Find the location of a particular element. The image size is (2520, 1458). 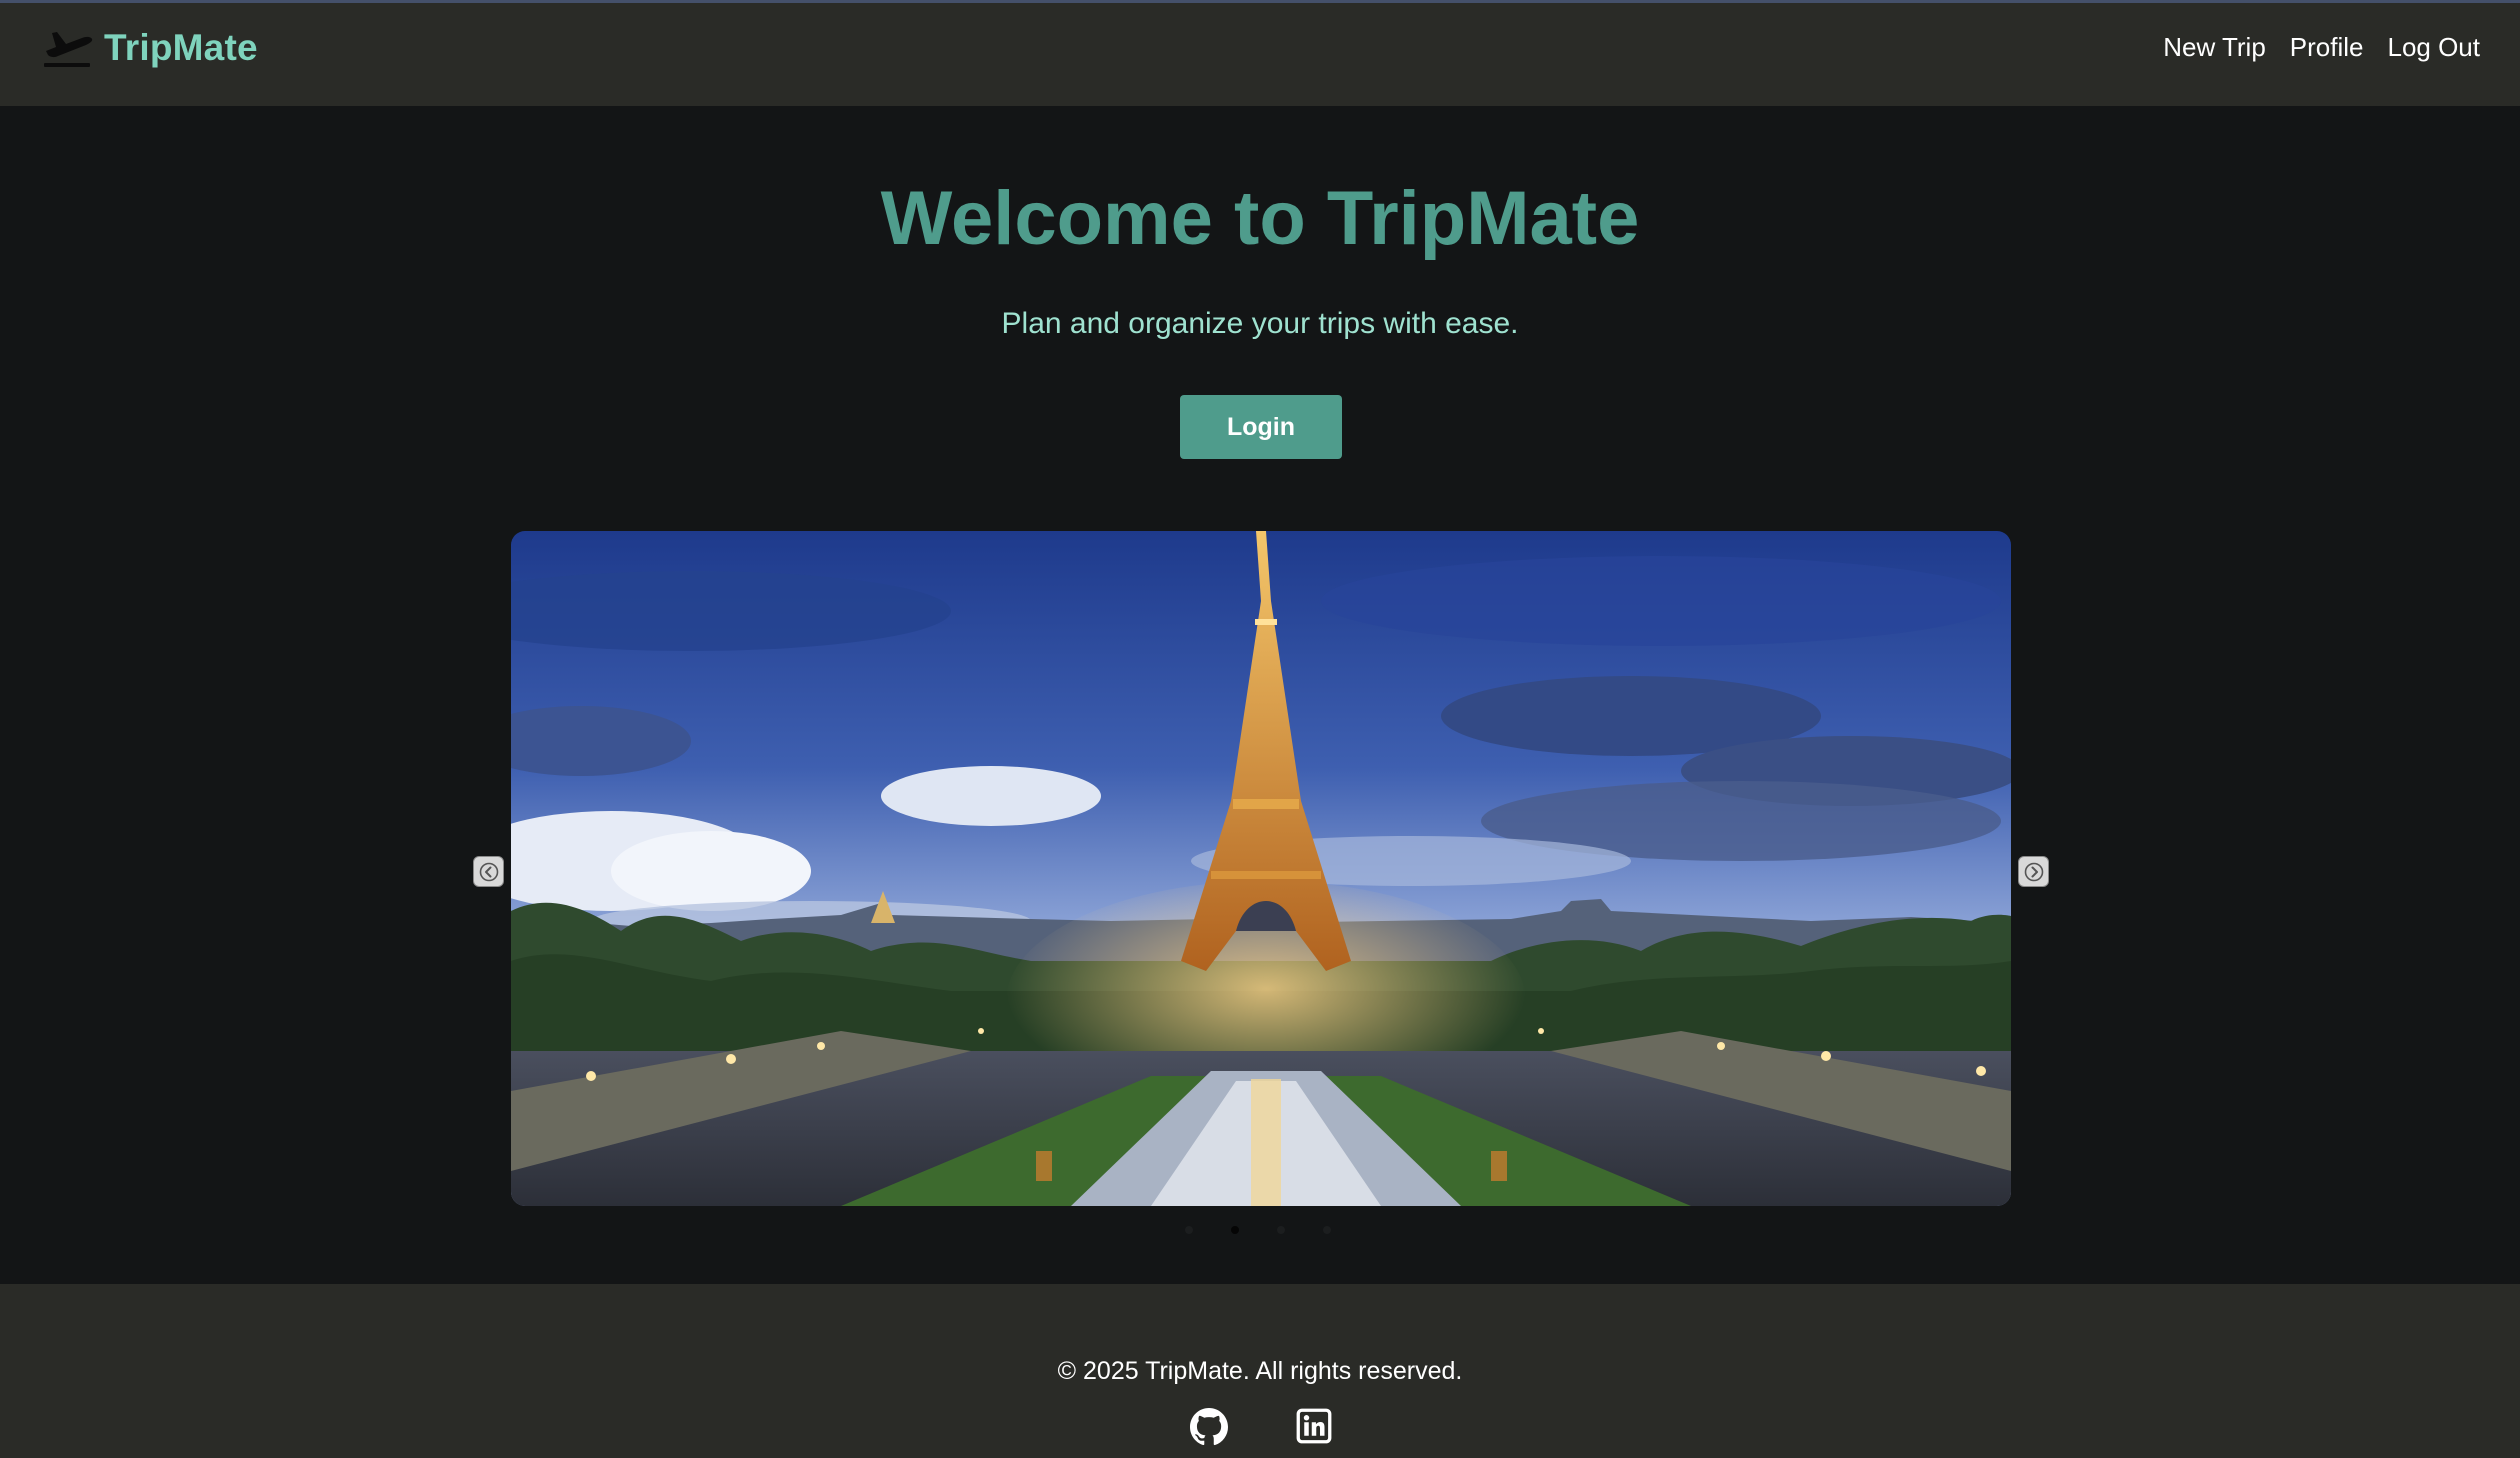

footer: © 2025 TripMate. All rights reserved. is located at coordinates (1260, 1371).